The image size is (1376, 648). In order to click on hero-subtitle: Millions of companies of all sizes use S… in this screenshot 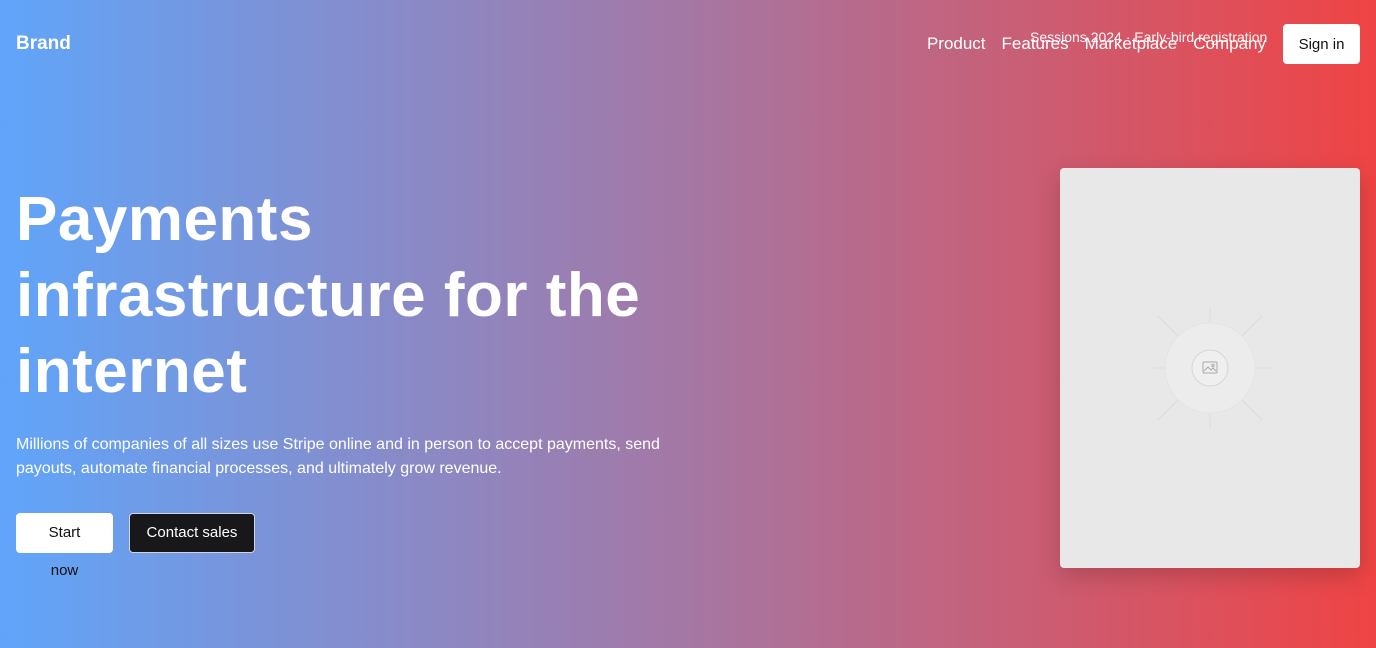, I will do `click(338, 456)`.